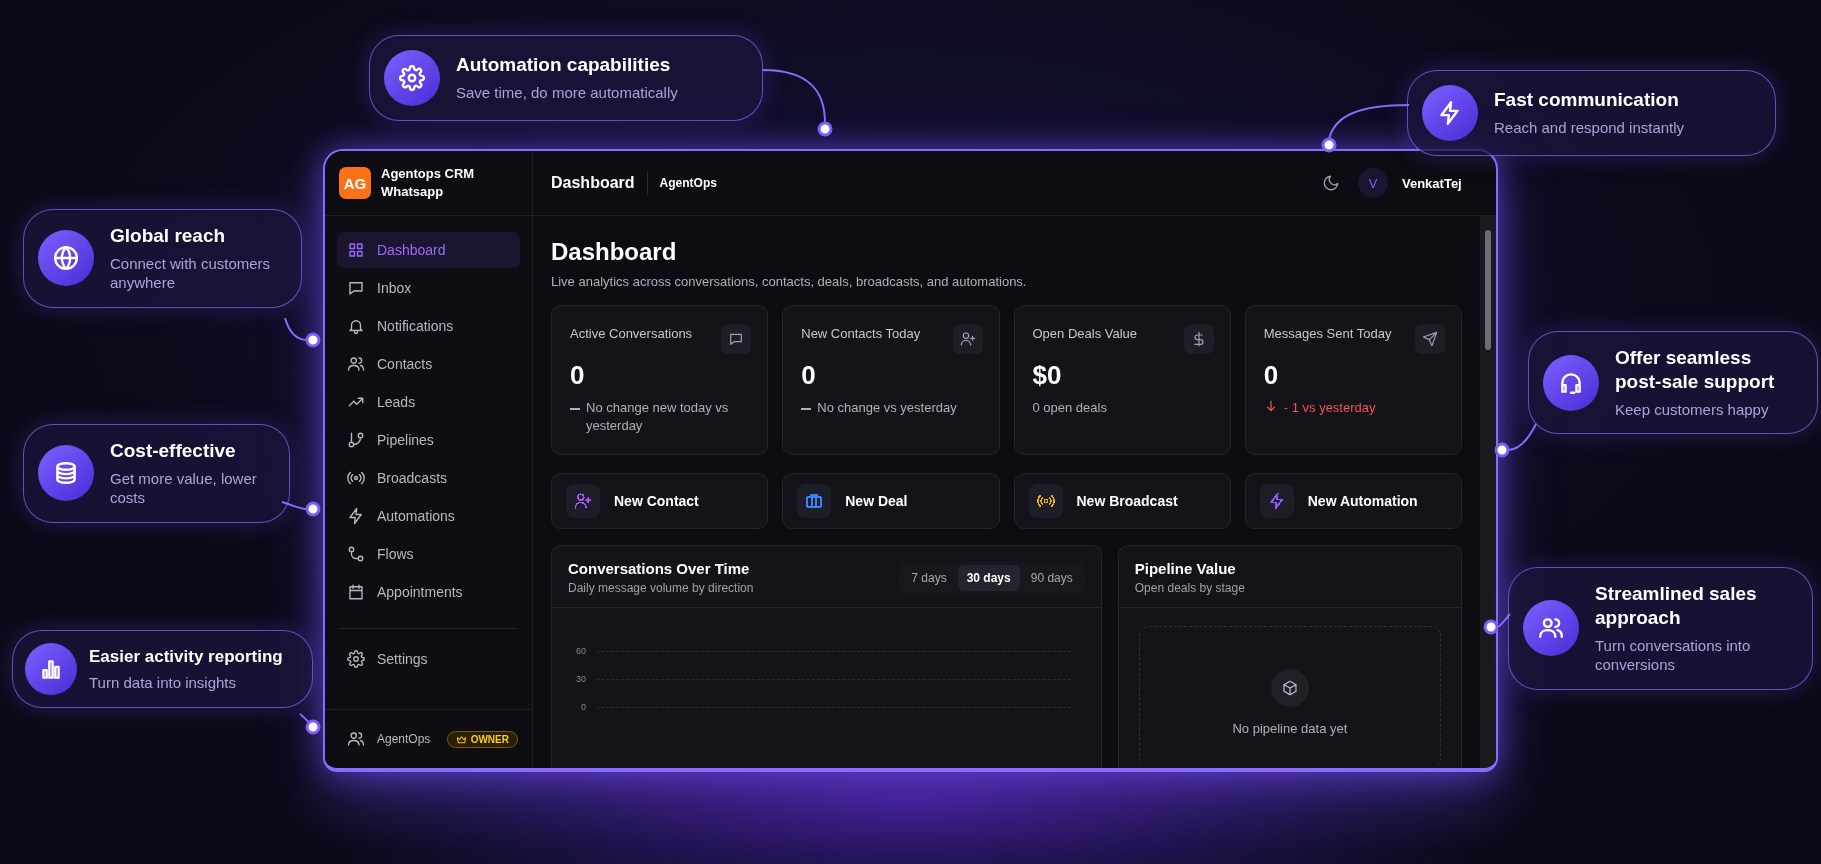 This screenshot has height=864, width=1821. What do you see at coordinates (191, 273) in the screenshot?
I see `callout-subtitle: Connect with customers anywhere` at bounding box center [191, 273].